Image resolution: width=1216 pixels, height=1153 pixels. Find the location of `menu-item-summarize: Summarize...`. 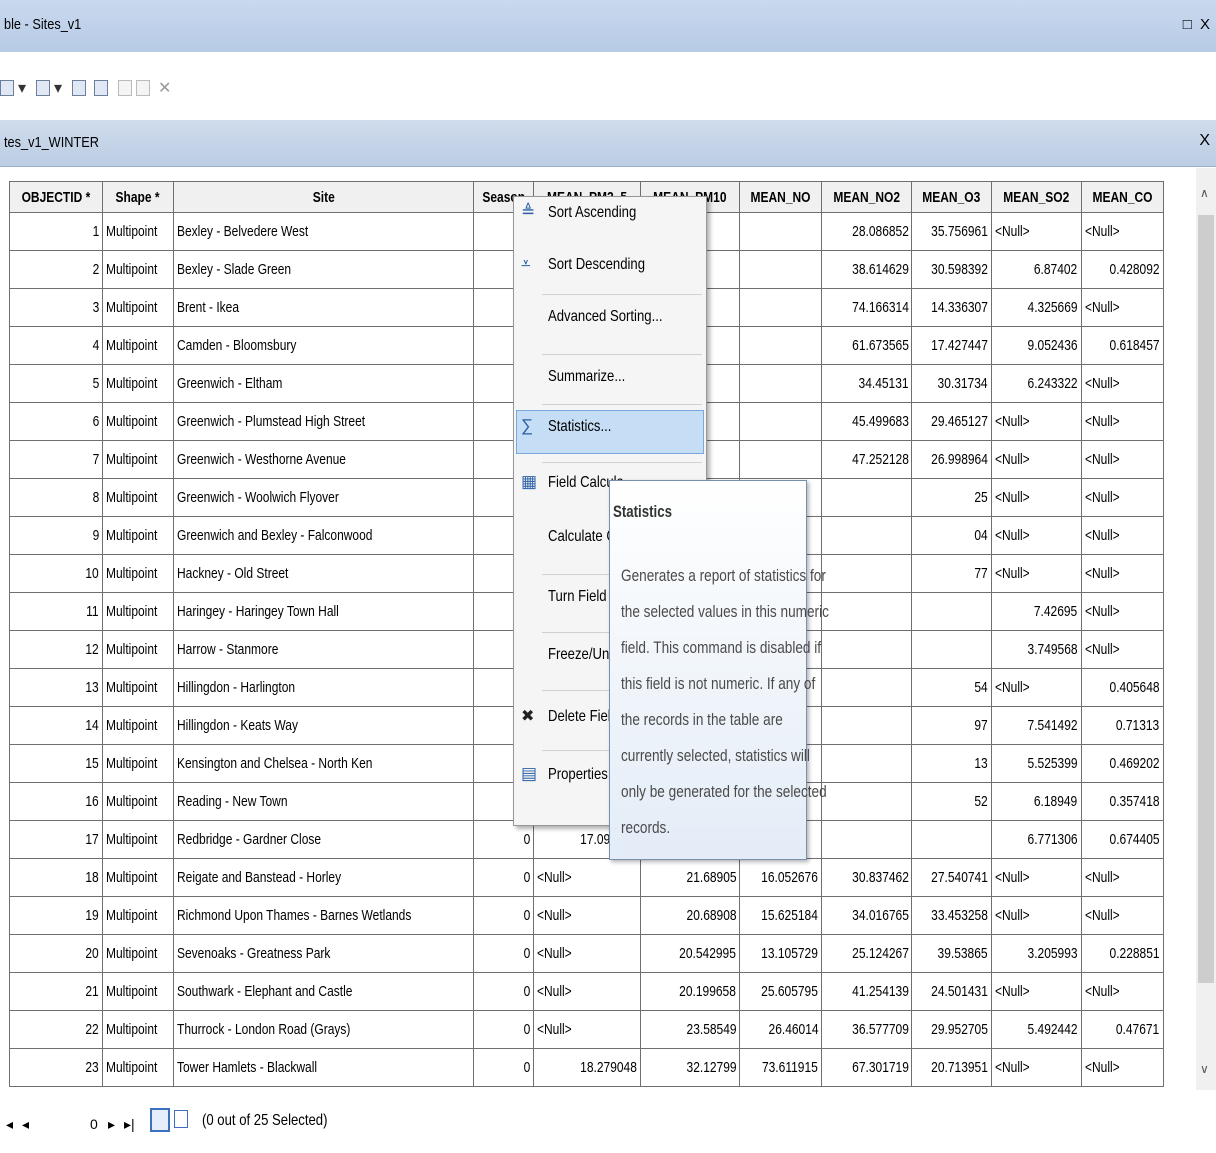

menu-item-summarize: Summarize... is located at coordinates (586, 377).